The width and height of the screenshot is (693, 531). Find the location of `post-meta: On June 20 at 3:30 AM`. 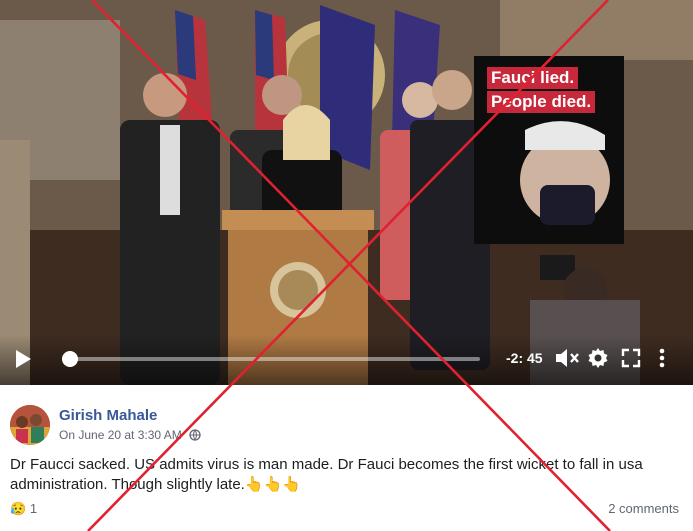

post-meta: On June 20 at 3:30 AM is located at coordinates (130, 435).